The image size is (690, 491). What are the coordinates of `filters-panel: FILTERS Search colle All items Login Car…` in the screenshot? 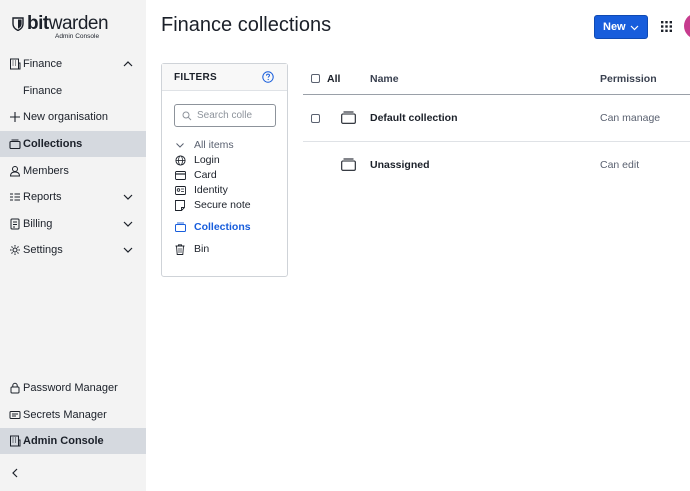 It's located at (224, 170).